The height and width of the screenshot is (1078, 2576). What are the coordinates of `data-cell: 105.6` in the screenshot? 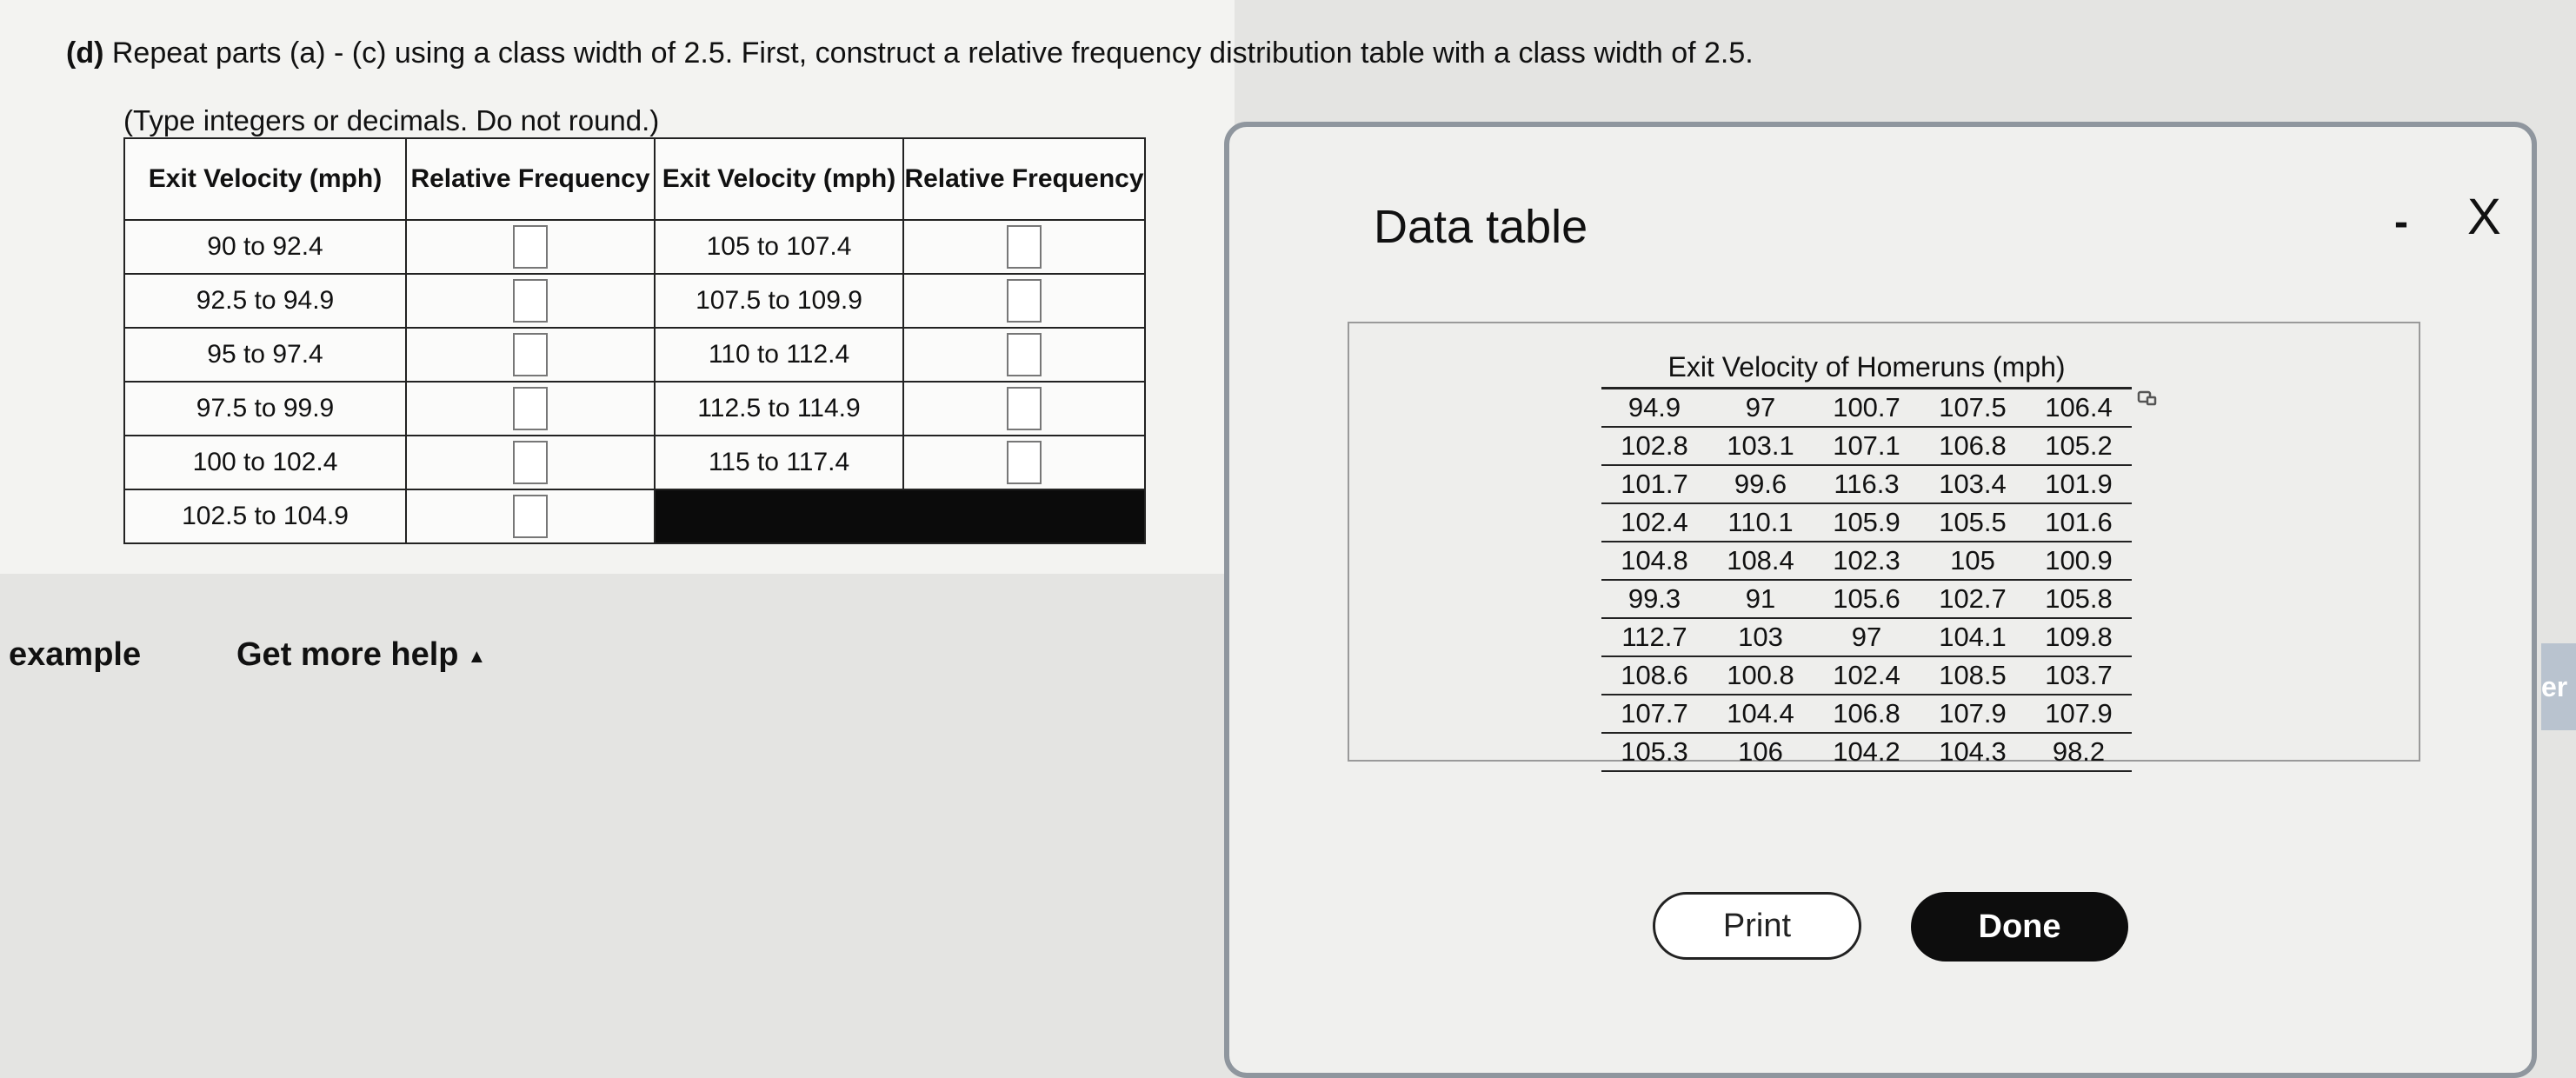 It's located at (1867, 600).